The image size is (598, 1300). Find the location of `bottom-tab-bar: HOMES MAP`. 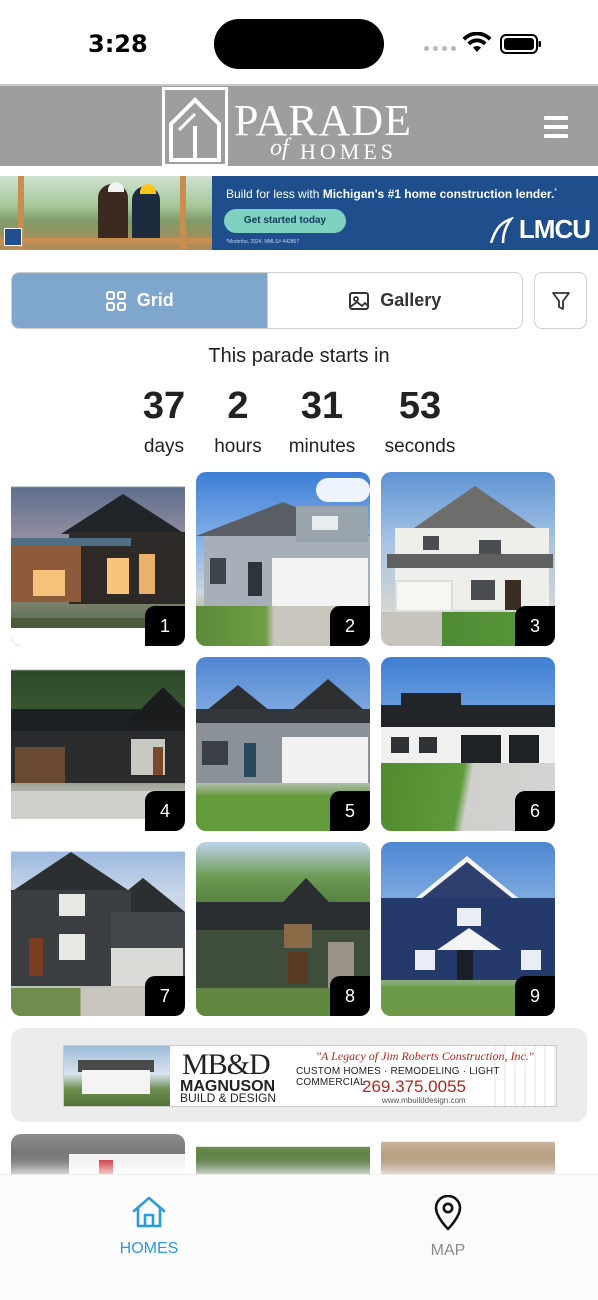

bottom-tab-bar: HOMES MAP is located at coordinates (299, 1237).